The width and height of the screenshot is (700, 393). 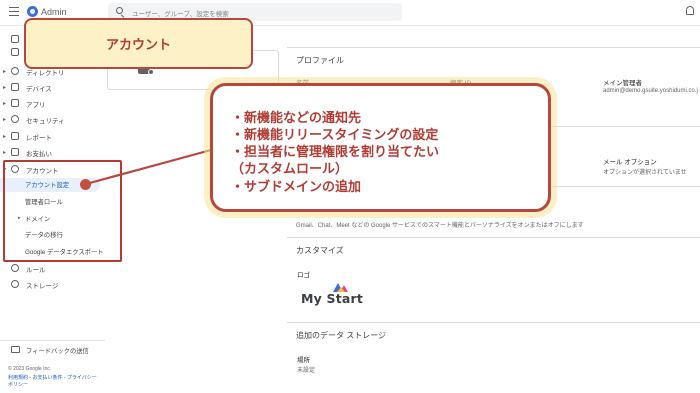 I want to click on feedback-label: フィードバックの送信, so click(x=57, y=351).